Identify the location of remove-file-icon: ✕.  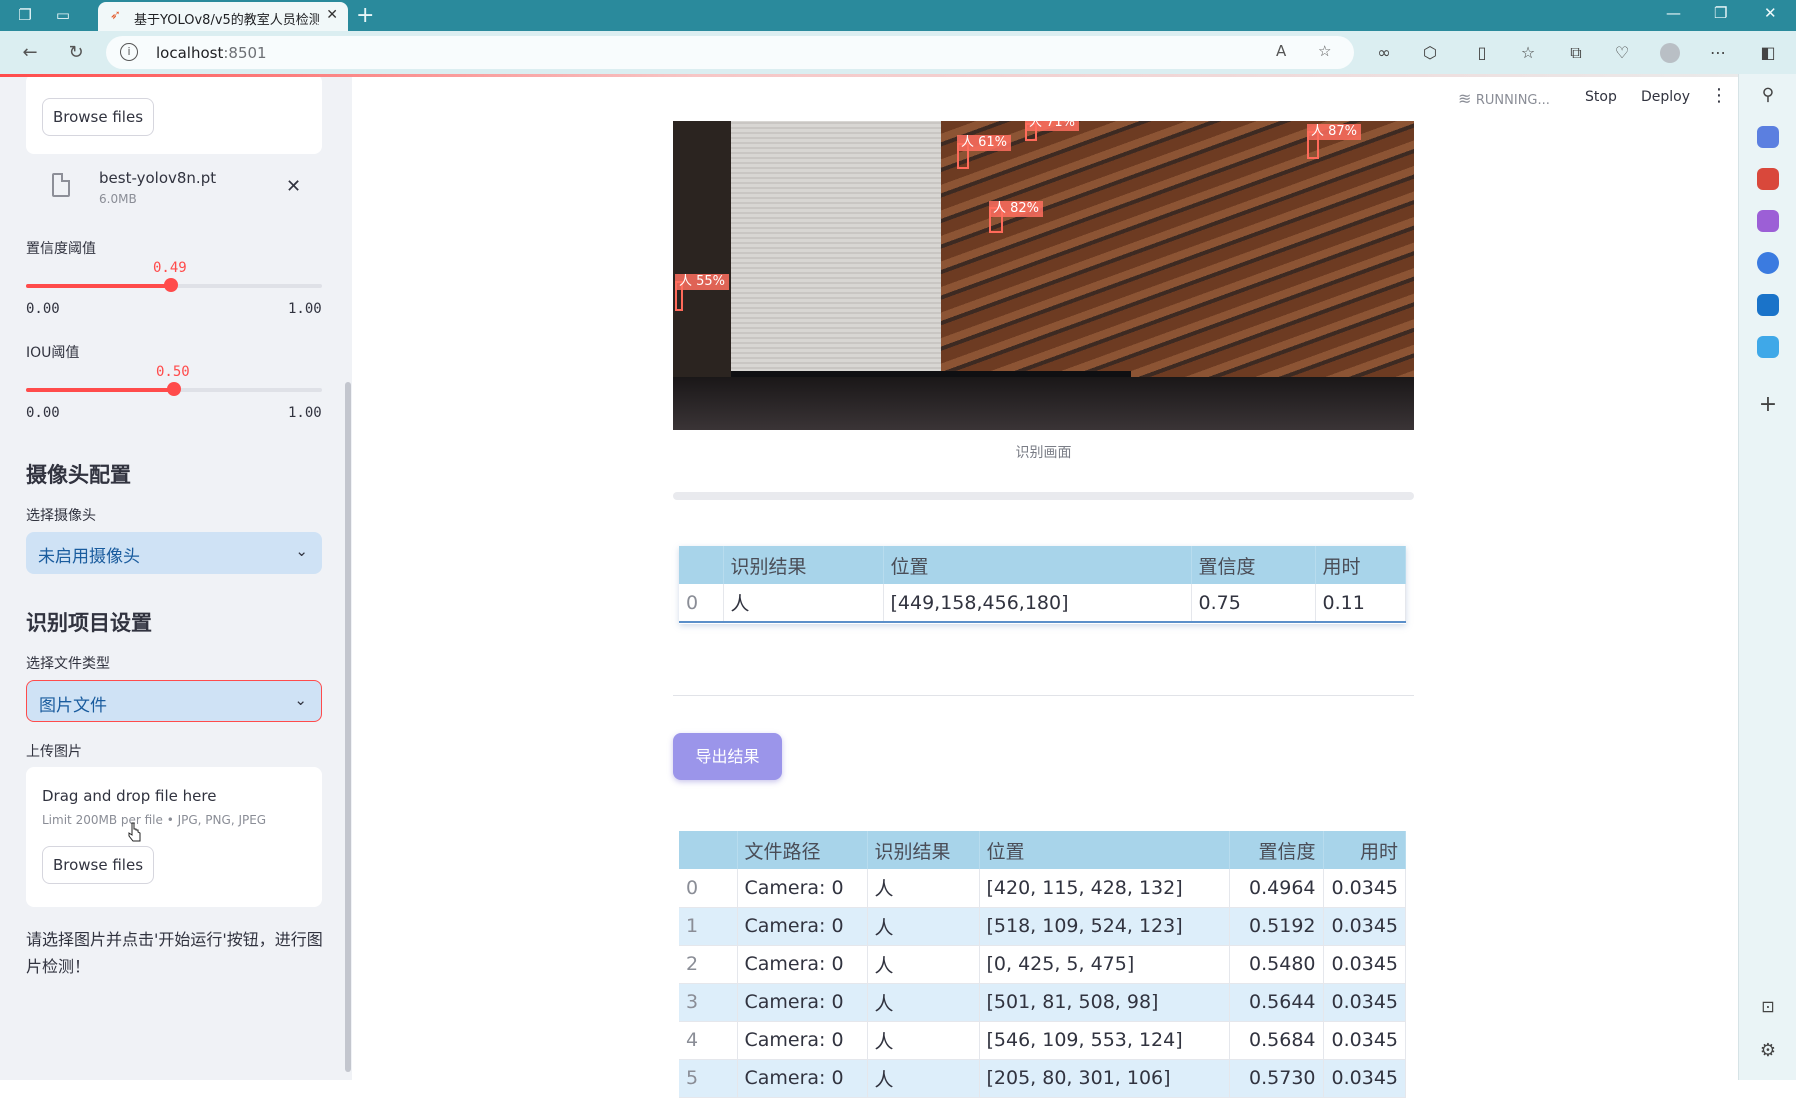
(293, 186).